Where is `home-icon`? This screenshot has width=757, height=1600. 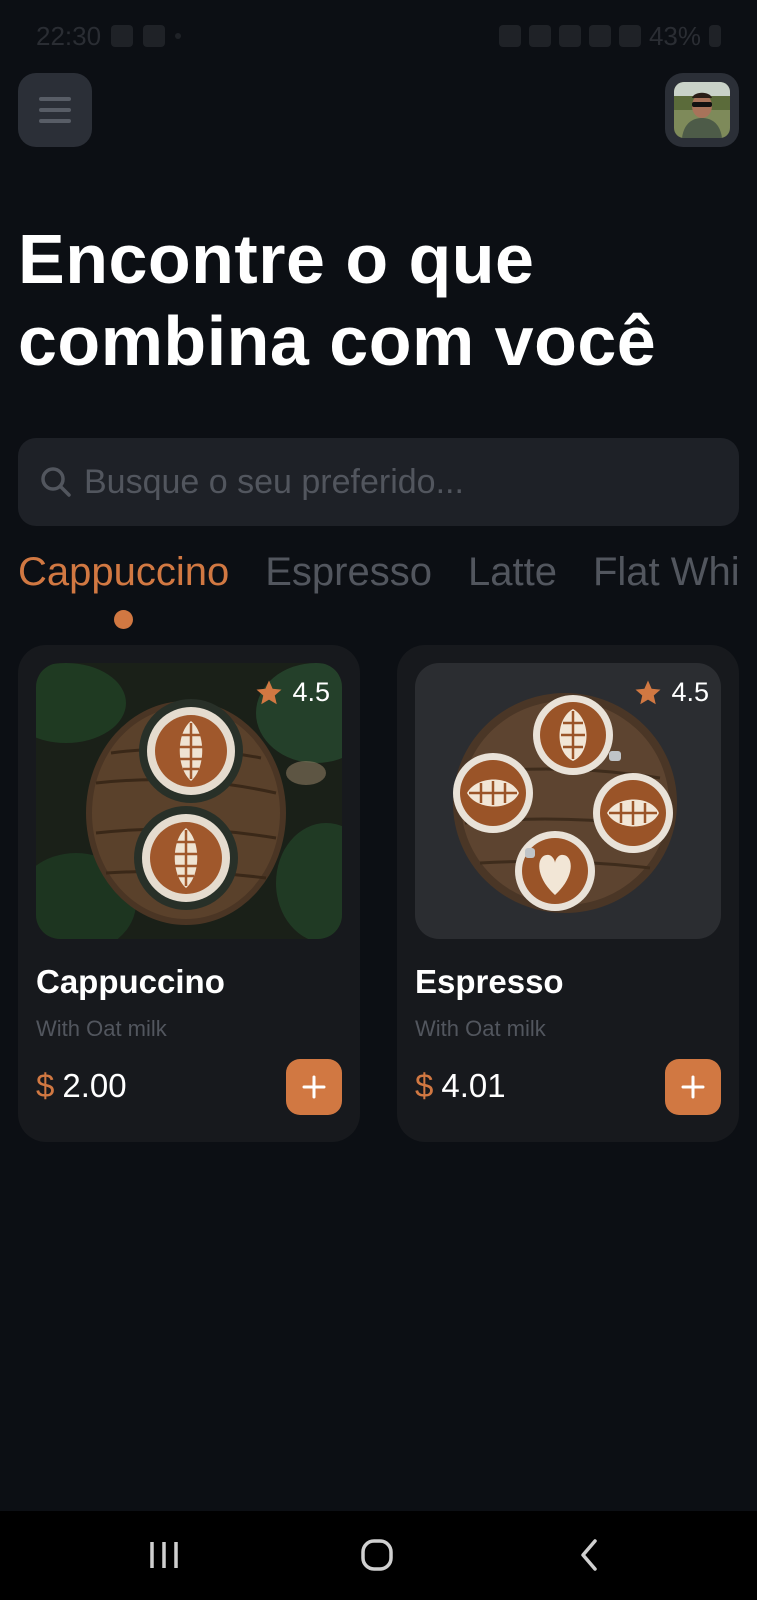 home-icon is located at coordinates (377, 1555).